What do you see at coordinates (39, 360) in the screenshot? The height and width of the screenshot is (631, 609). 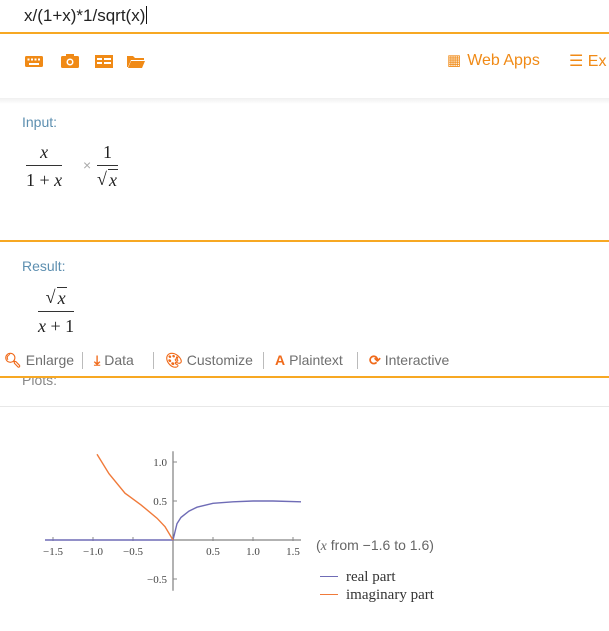 I see `enlarge-button: 🔍︎ Enlarge` at bounding box center [39, 360].